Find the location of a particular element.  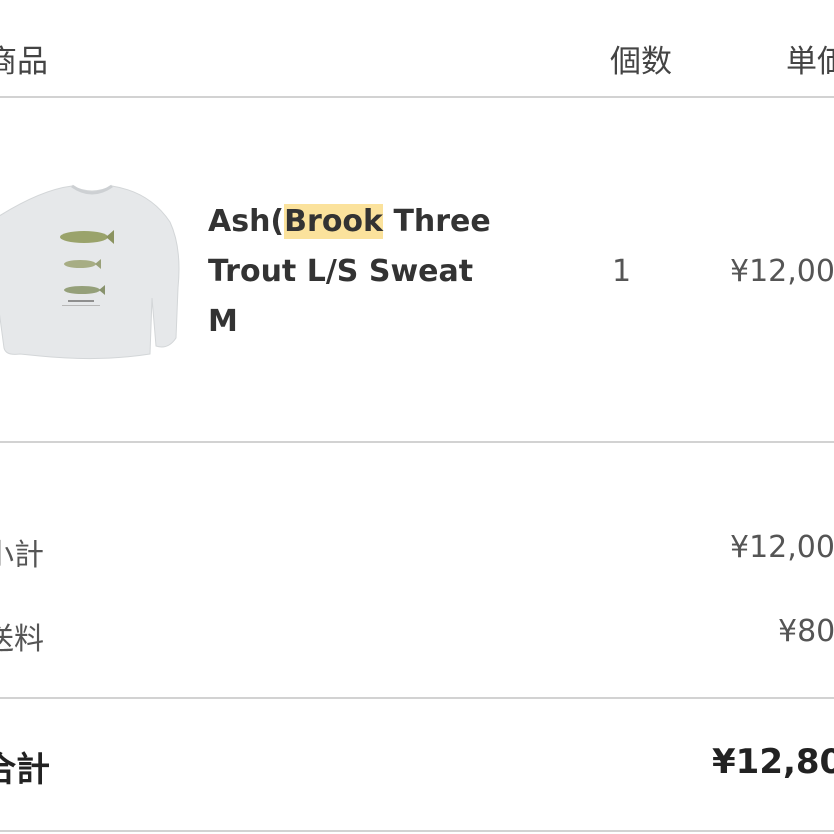

subtotal-value: ¥12,000 is located at coordinates (782, 547).